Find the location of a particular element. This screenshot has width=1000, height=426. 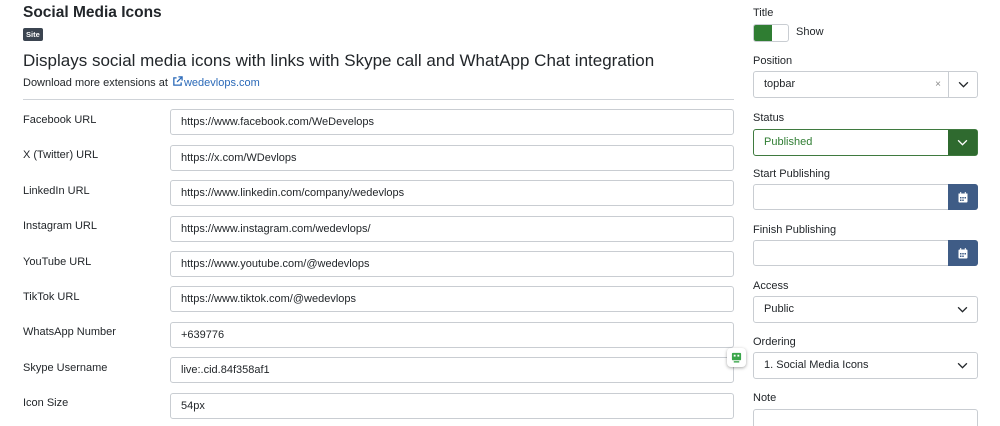

ordering-value: 1. Social Media Icons is located at coordinates (816, 365).